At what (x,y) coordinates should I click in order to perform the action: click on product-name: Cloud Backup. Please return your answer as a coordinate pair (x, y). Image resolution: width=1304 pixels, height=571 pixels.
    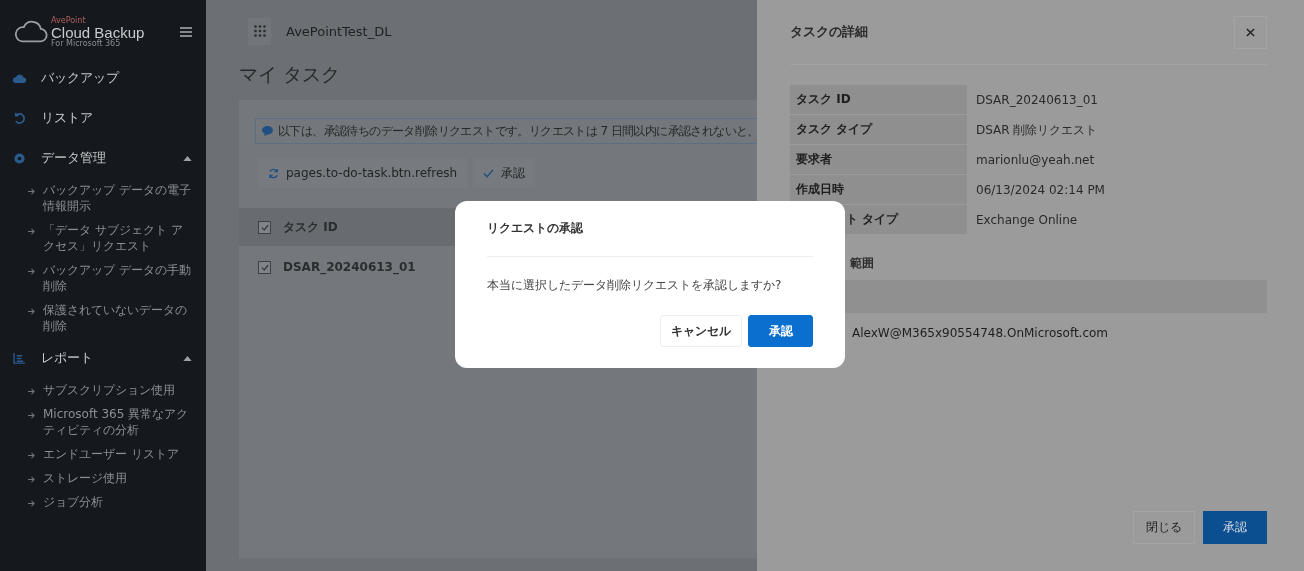
    Looking at the image, I should click on (98, 32).